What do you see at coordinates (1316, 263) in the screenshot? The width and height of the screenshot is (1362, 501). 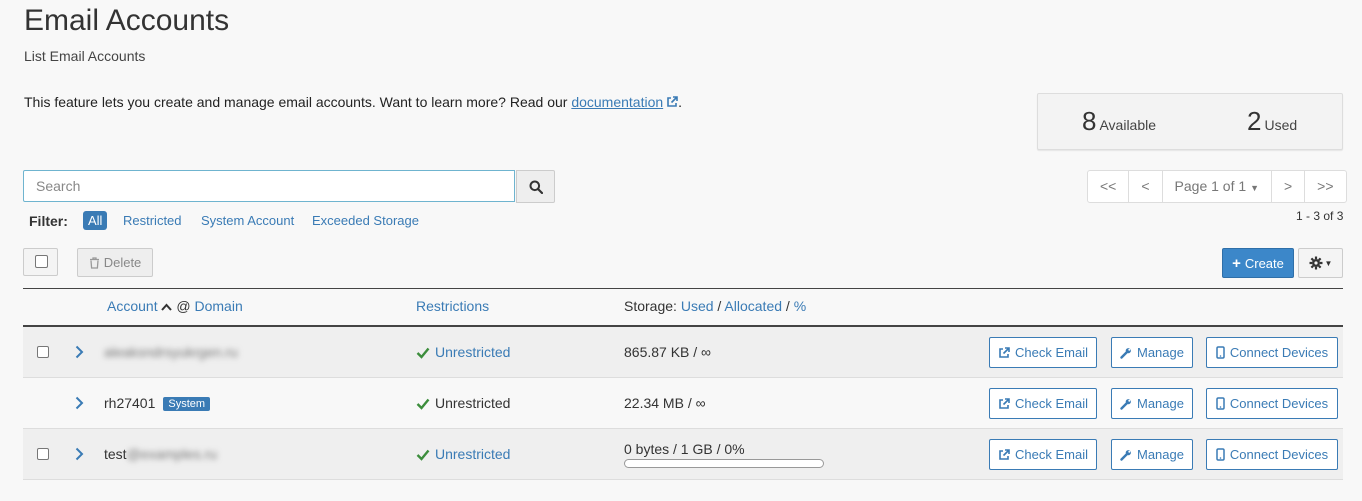 I see `gear-icon` at bounding box center [1316, 263].